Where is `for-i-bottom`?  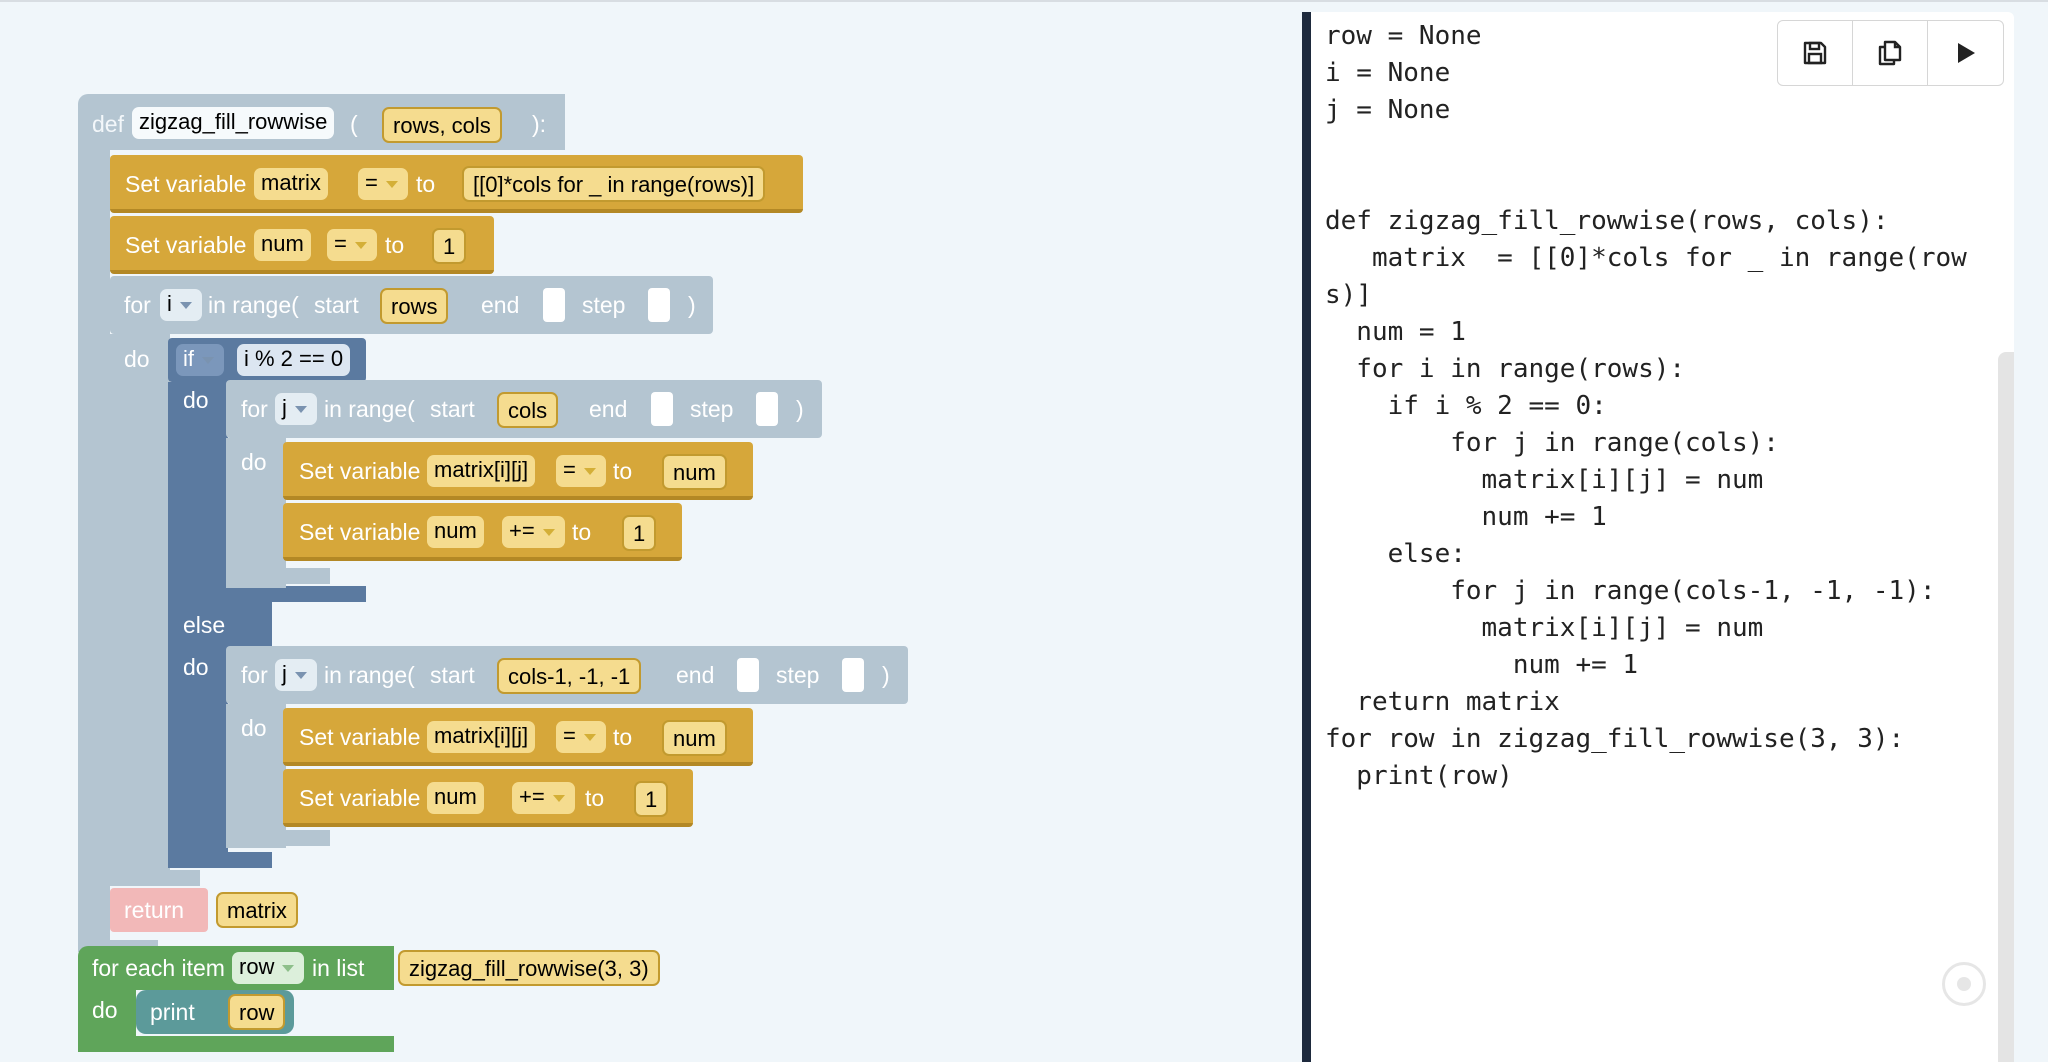 for-i-bottom is located at coordinates (155, 878).